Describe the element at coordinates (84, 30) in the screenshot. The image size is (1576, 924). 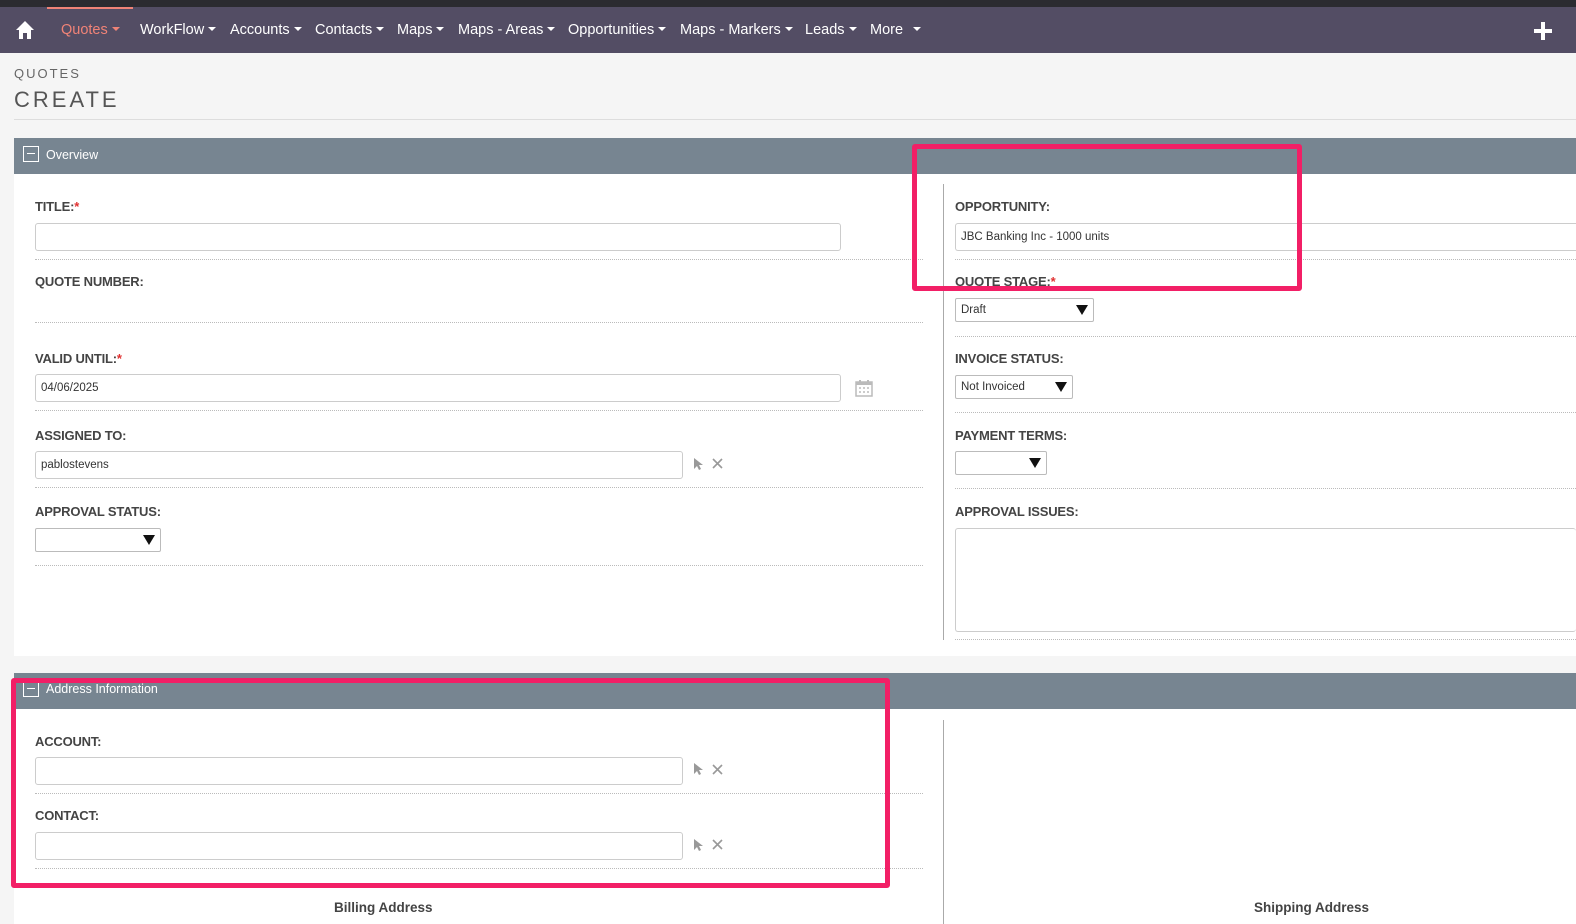
I see `nav-item-label: Quotes` at that location.